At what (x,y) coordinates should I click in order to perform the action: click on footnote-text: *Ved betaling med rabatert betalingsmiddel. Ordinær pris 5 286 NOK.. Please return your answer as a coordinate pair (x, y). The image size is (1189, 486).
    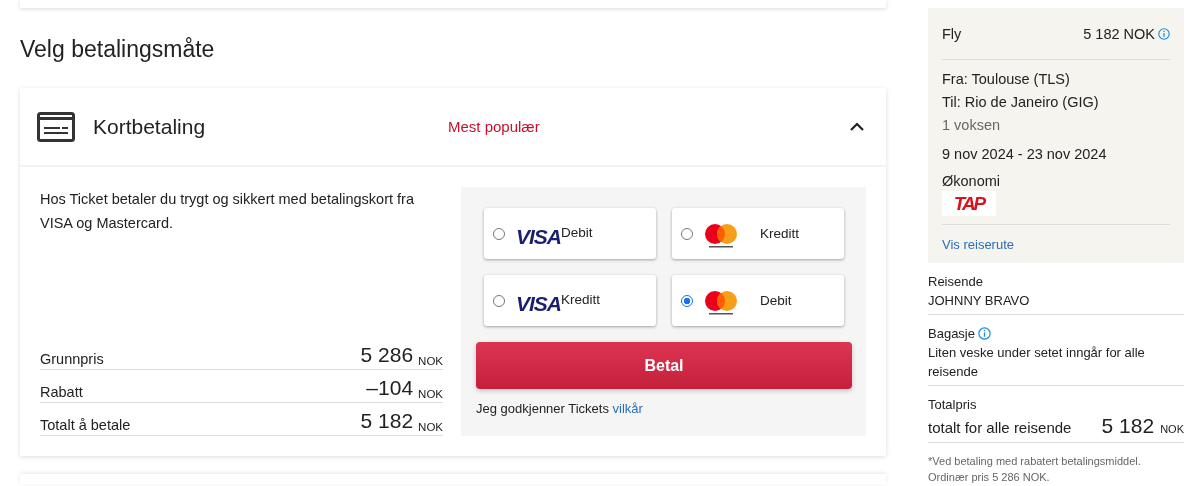
    Looking at the image, I should click on (1035, 469).